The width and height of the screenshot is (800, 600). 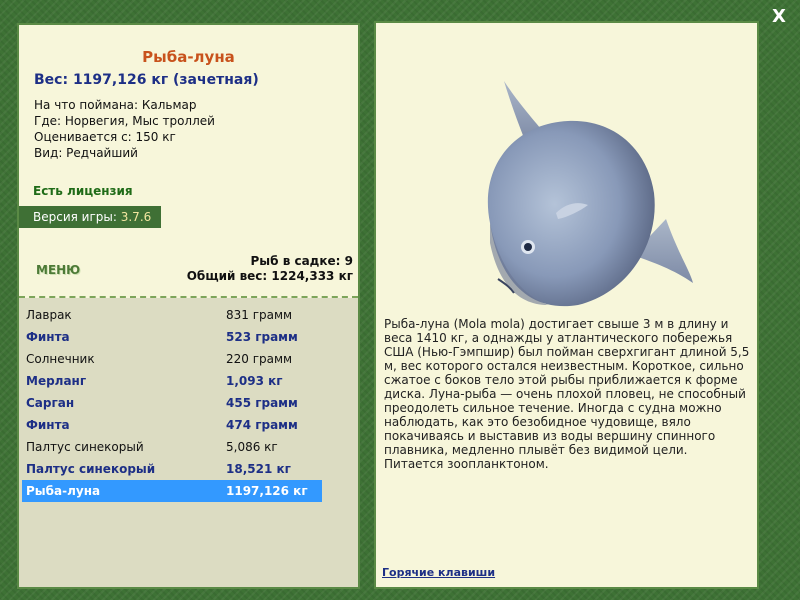 I want to click on catch-row: Финта 474 грамм, so click(x=172, y=425).